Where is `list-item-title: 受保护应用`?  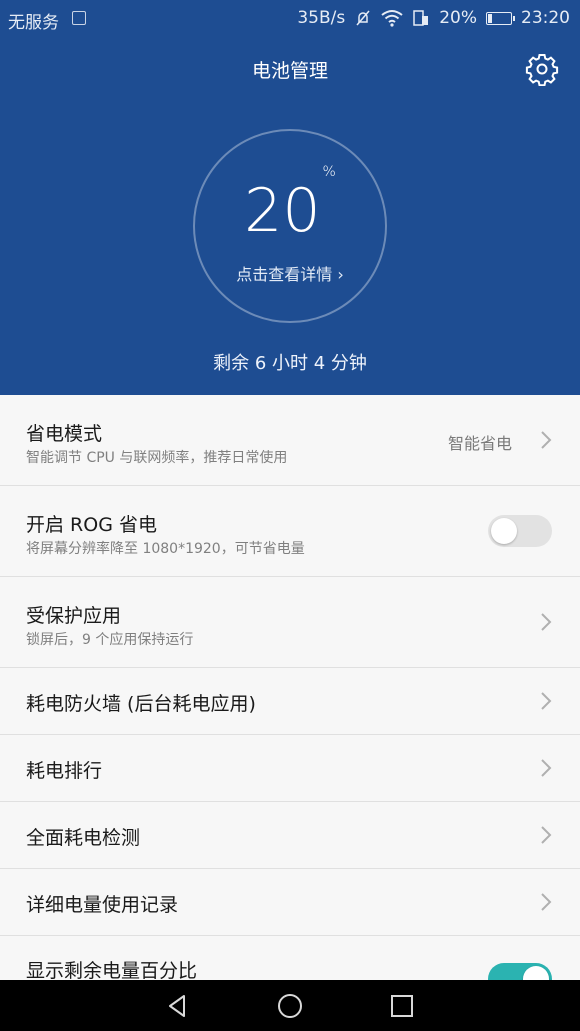
list-item-title: 受保护应用 is located at coordinates (74, 616).